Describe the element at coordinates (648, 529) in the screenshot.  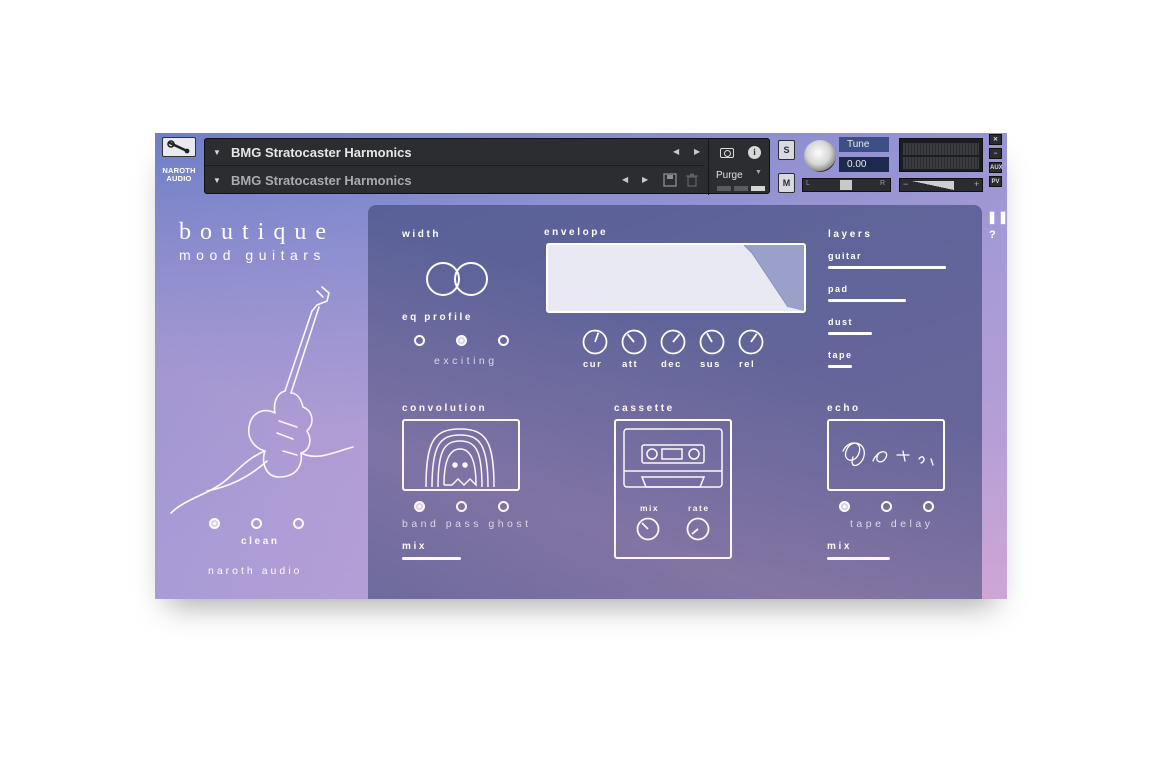
I see `cassette-mix-knob` at that location.